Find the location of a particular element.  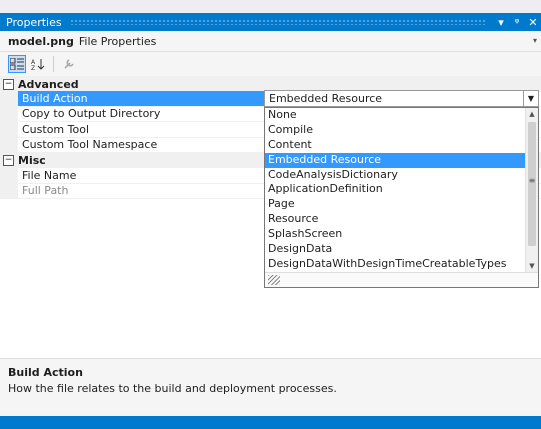

top-strip is located at coordinates (270, 6).